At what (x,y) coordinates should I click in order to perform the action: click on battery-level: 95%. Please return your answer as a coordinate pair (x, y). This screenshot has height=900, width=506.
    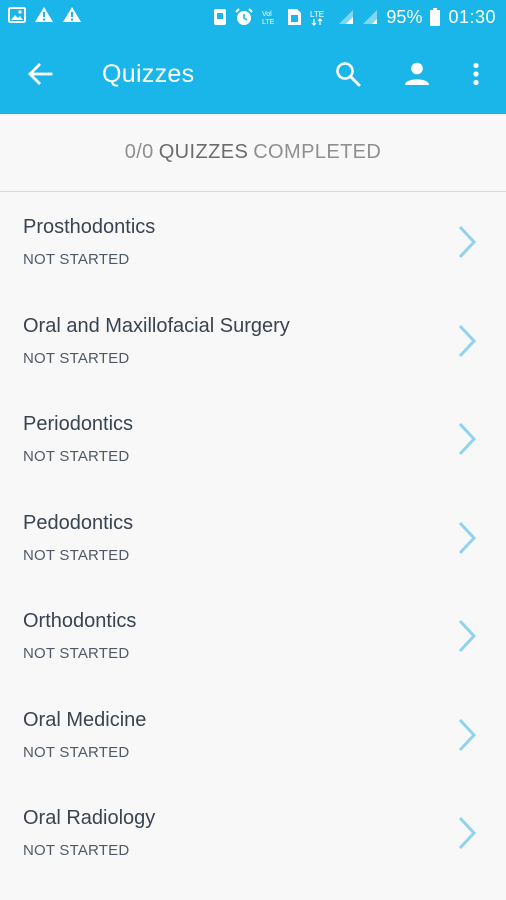
    Looking at the image, I should click on (404, 16).